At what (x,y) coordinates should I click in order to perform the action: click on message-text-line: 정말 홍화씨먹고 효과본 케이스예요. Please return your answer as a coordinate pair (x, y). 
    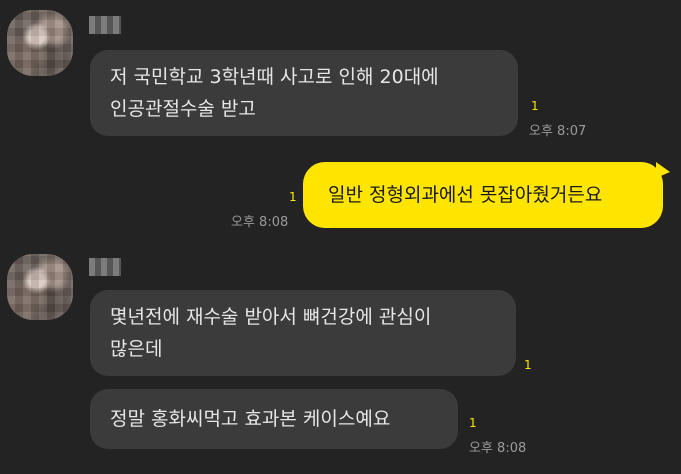
    Looking at the image, I should click on (250, 419).